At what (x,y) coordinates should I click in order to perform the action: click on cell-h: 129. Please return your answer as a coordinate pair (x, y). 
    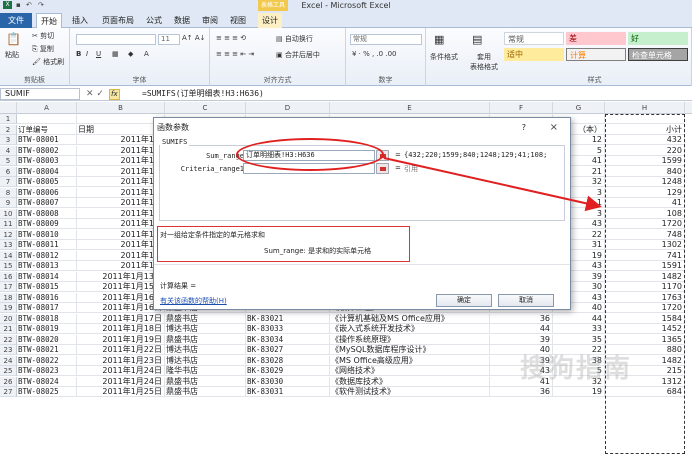
    Looking at the image, I should click on (645, 192).